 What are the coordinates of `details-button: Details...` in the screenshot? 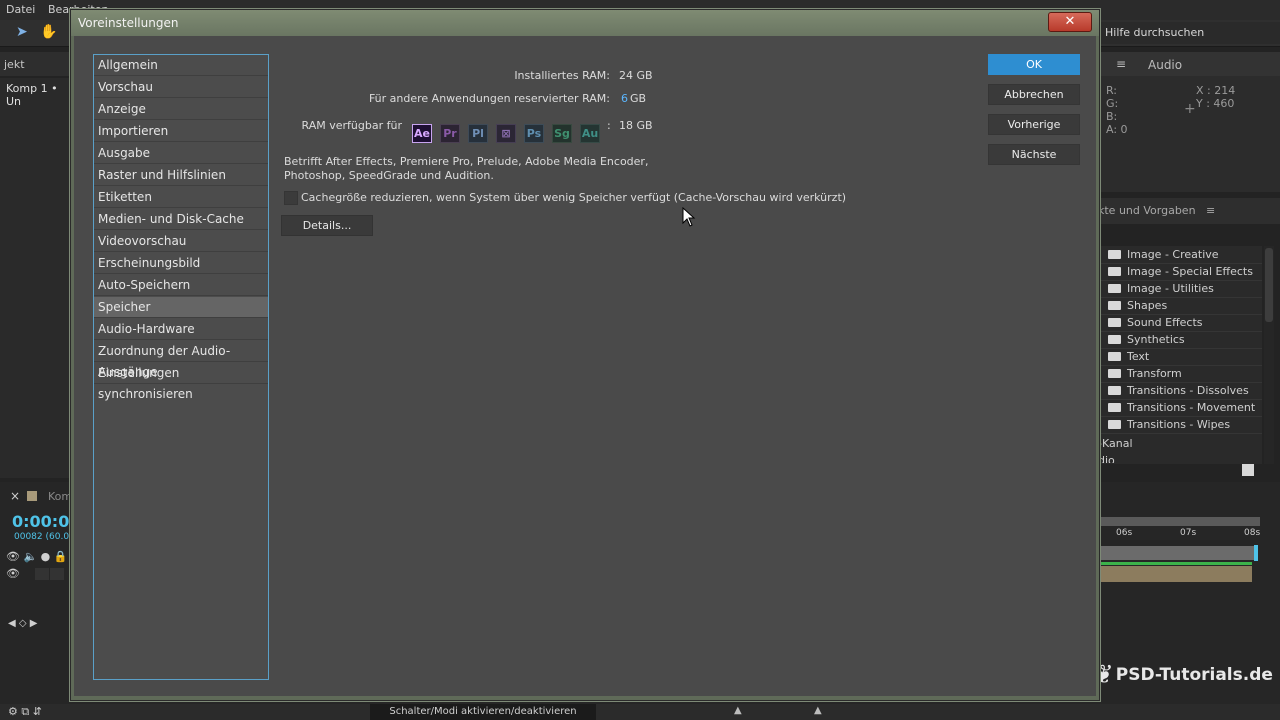 It's located at (327, 225).